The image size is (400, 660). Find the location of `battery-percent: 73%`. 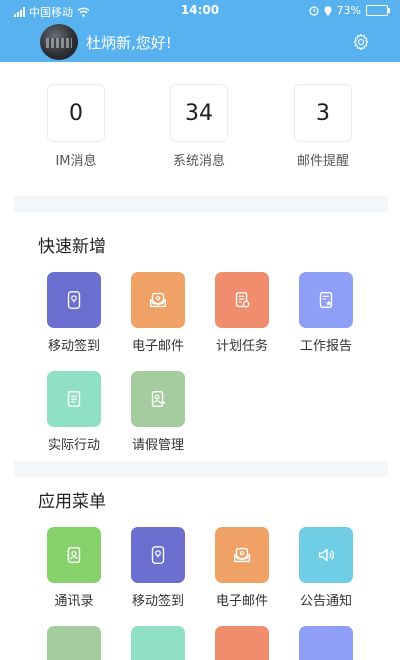

battery-percent: 73% is located at coordinates (348, 10).